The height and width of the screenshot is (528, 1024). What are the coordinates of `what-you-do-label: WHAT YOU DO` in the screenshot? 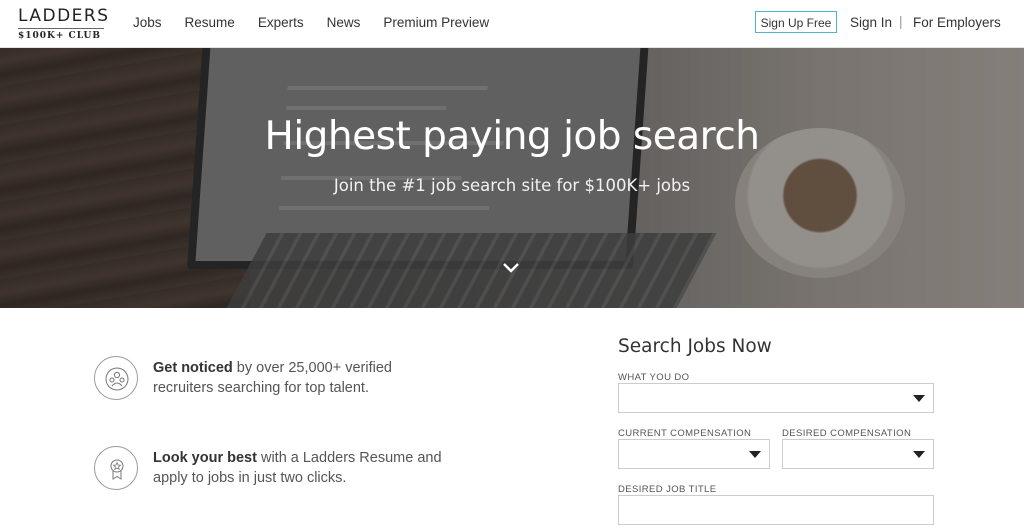 It's located at (654, 377).